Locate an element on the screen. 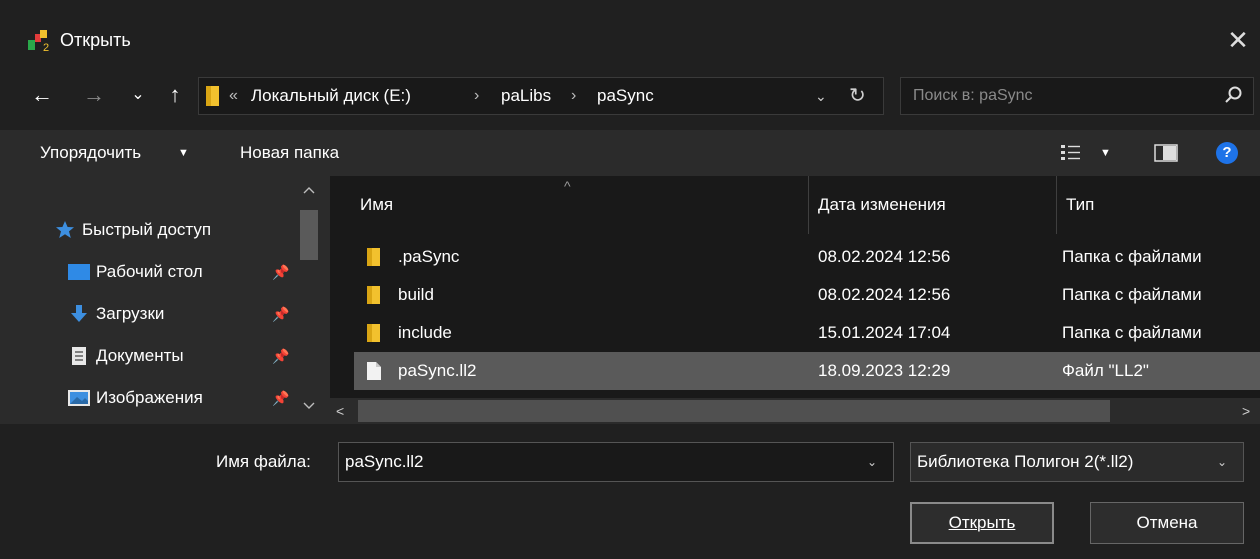 The height and width of the screenshot is (559, 1260). preview-pane-icon is located at coordinates (1166, 153).